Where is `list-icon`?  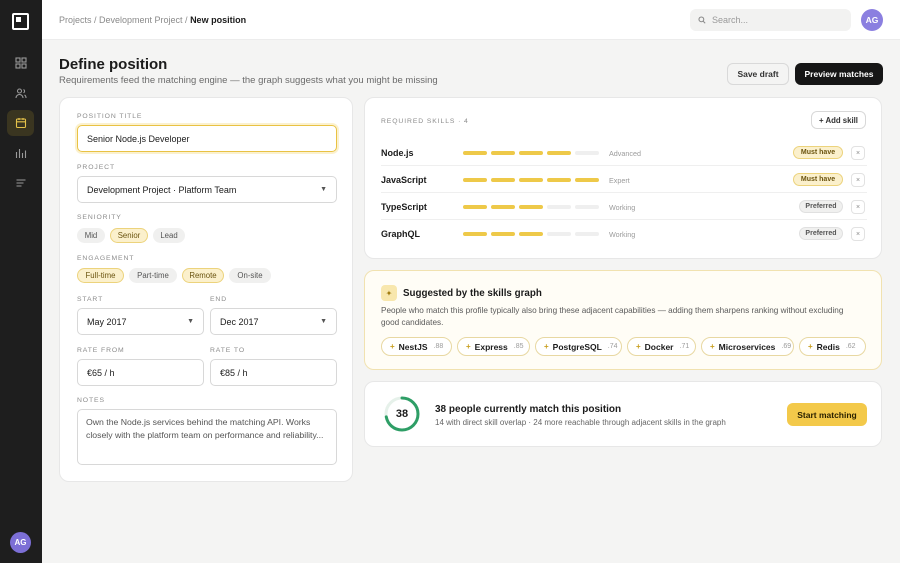
list-icon is located at coordinates (20, 183).